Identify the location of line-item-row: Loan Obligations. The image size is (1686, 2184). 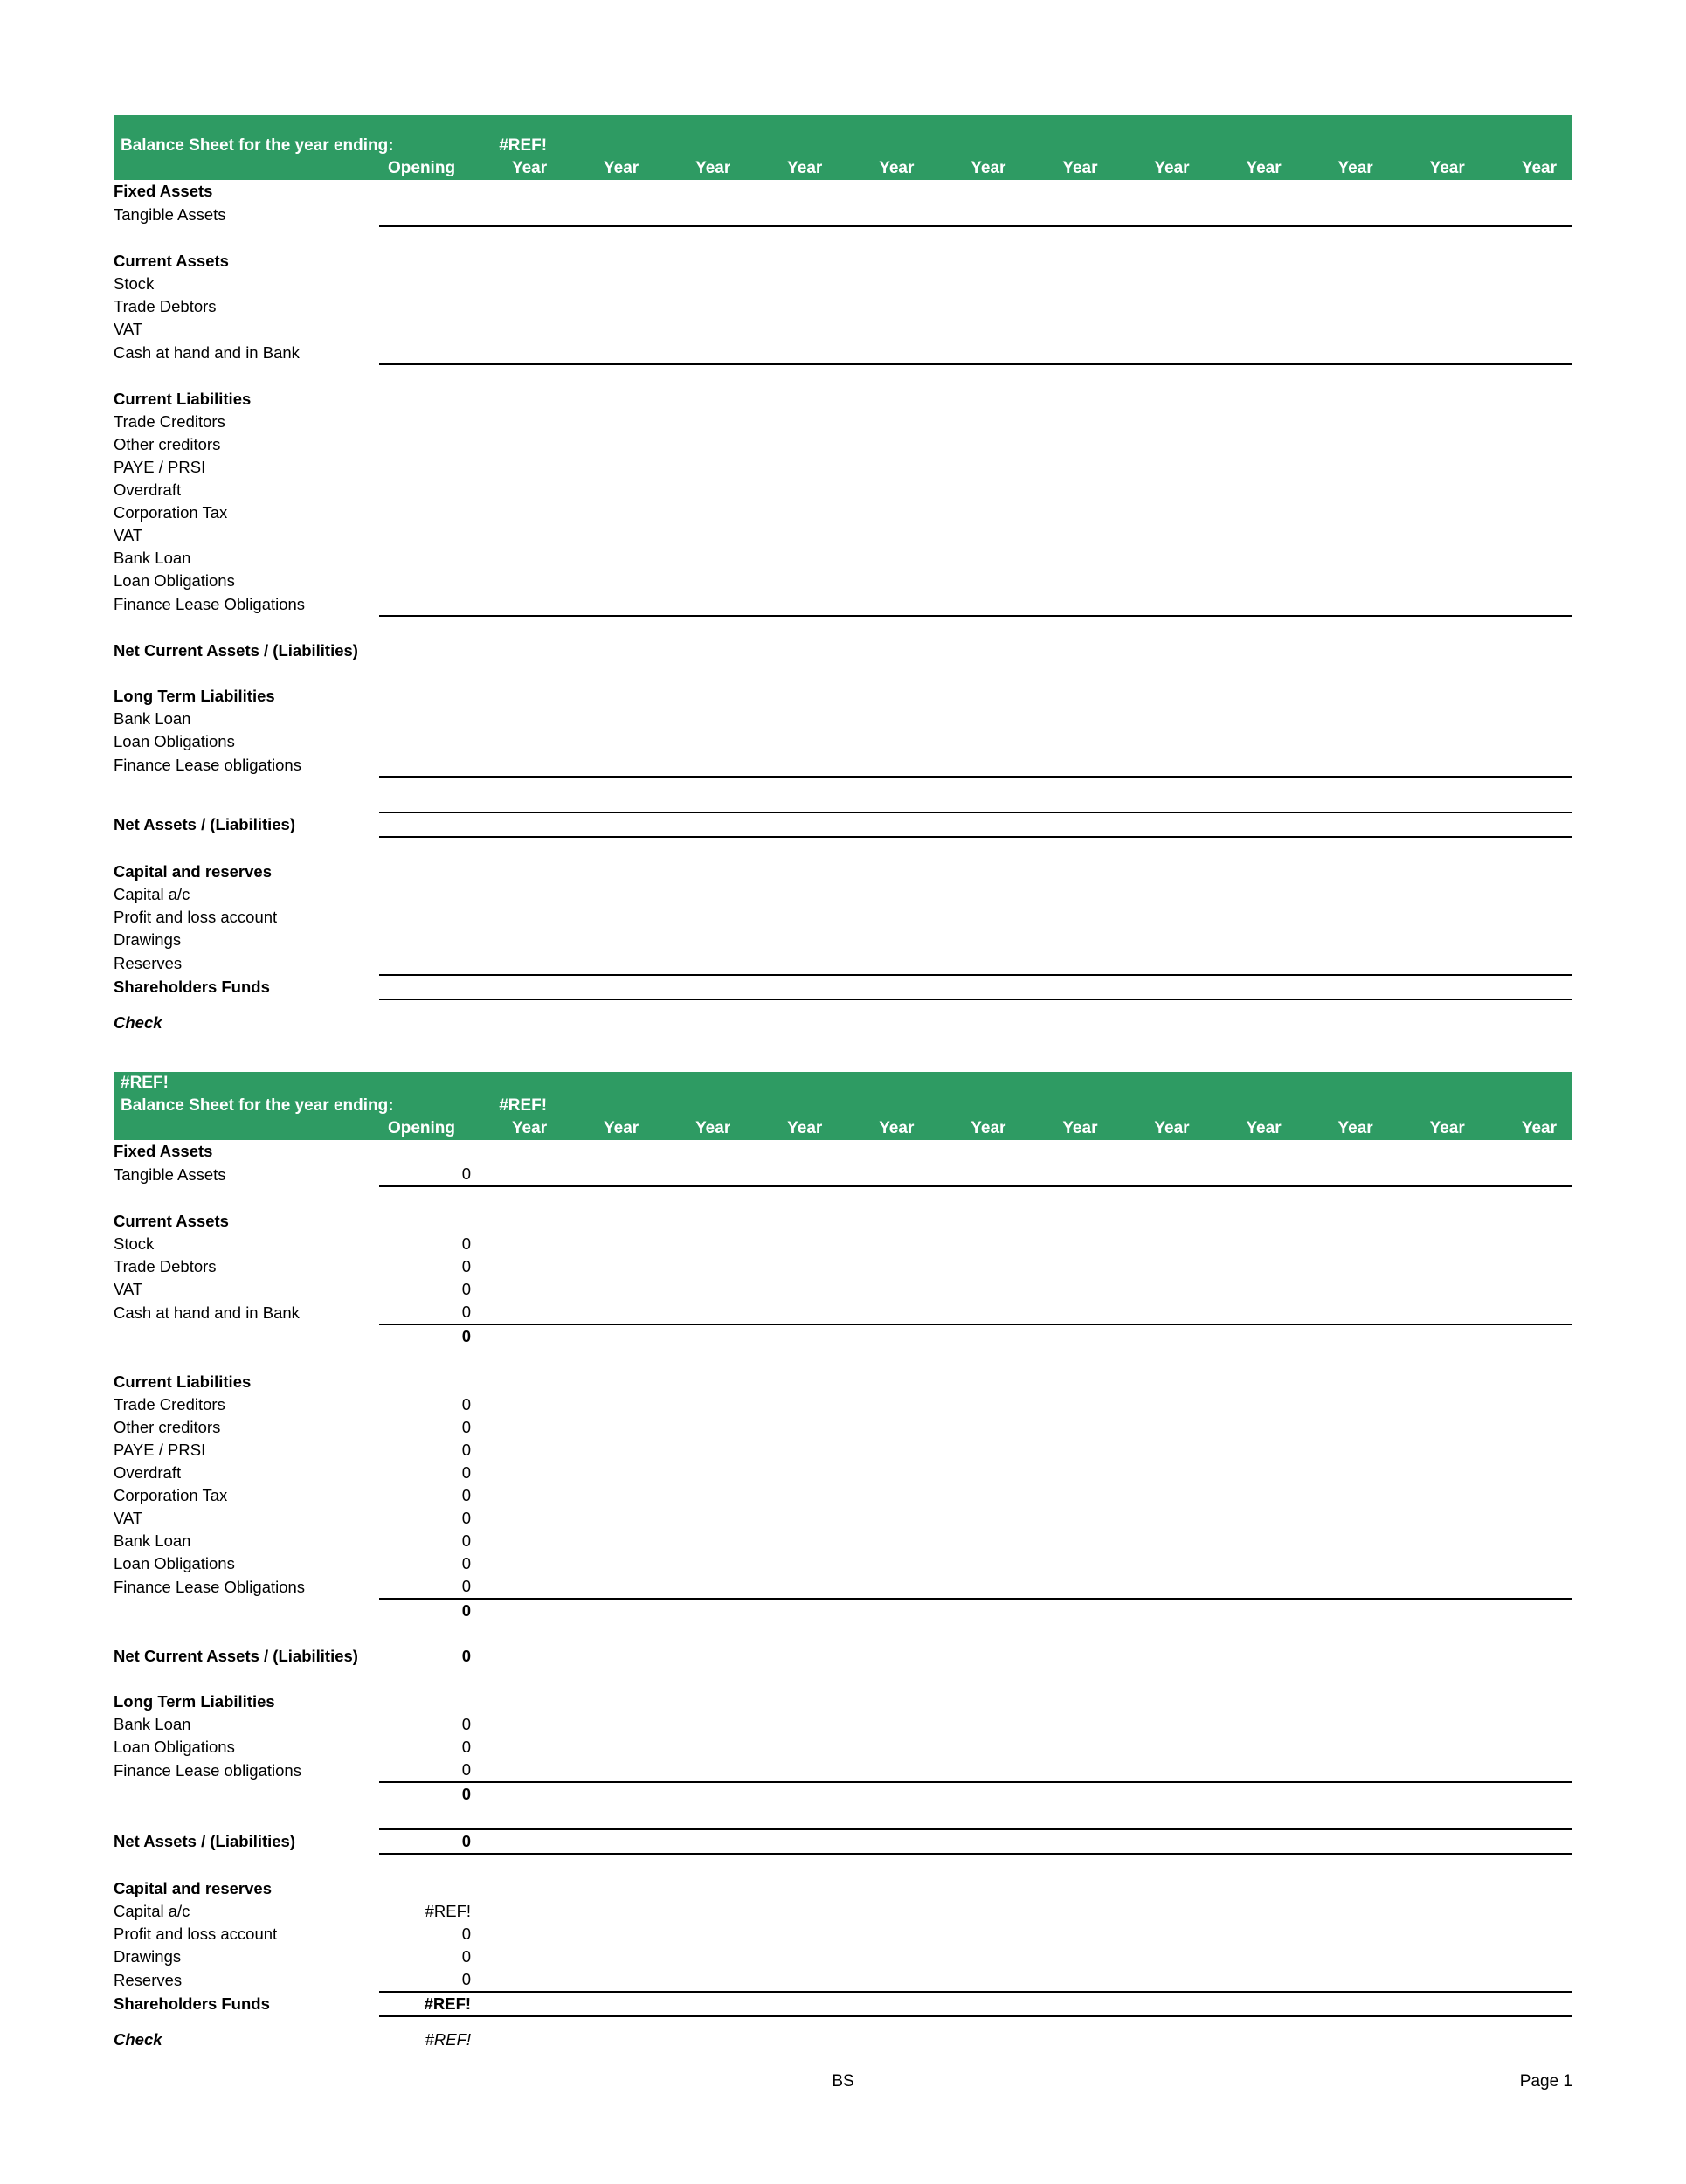
(843, 581).